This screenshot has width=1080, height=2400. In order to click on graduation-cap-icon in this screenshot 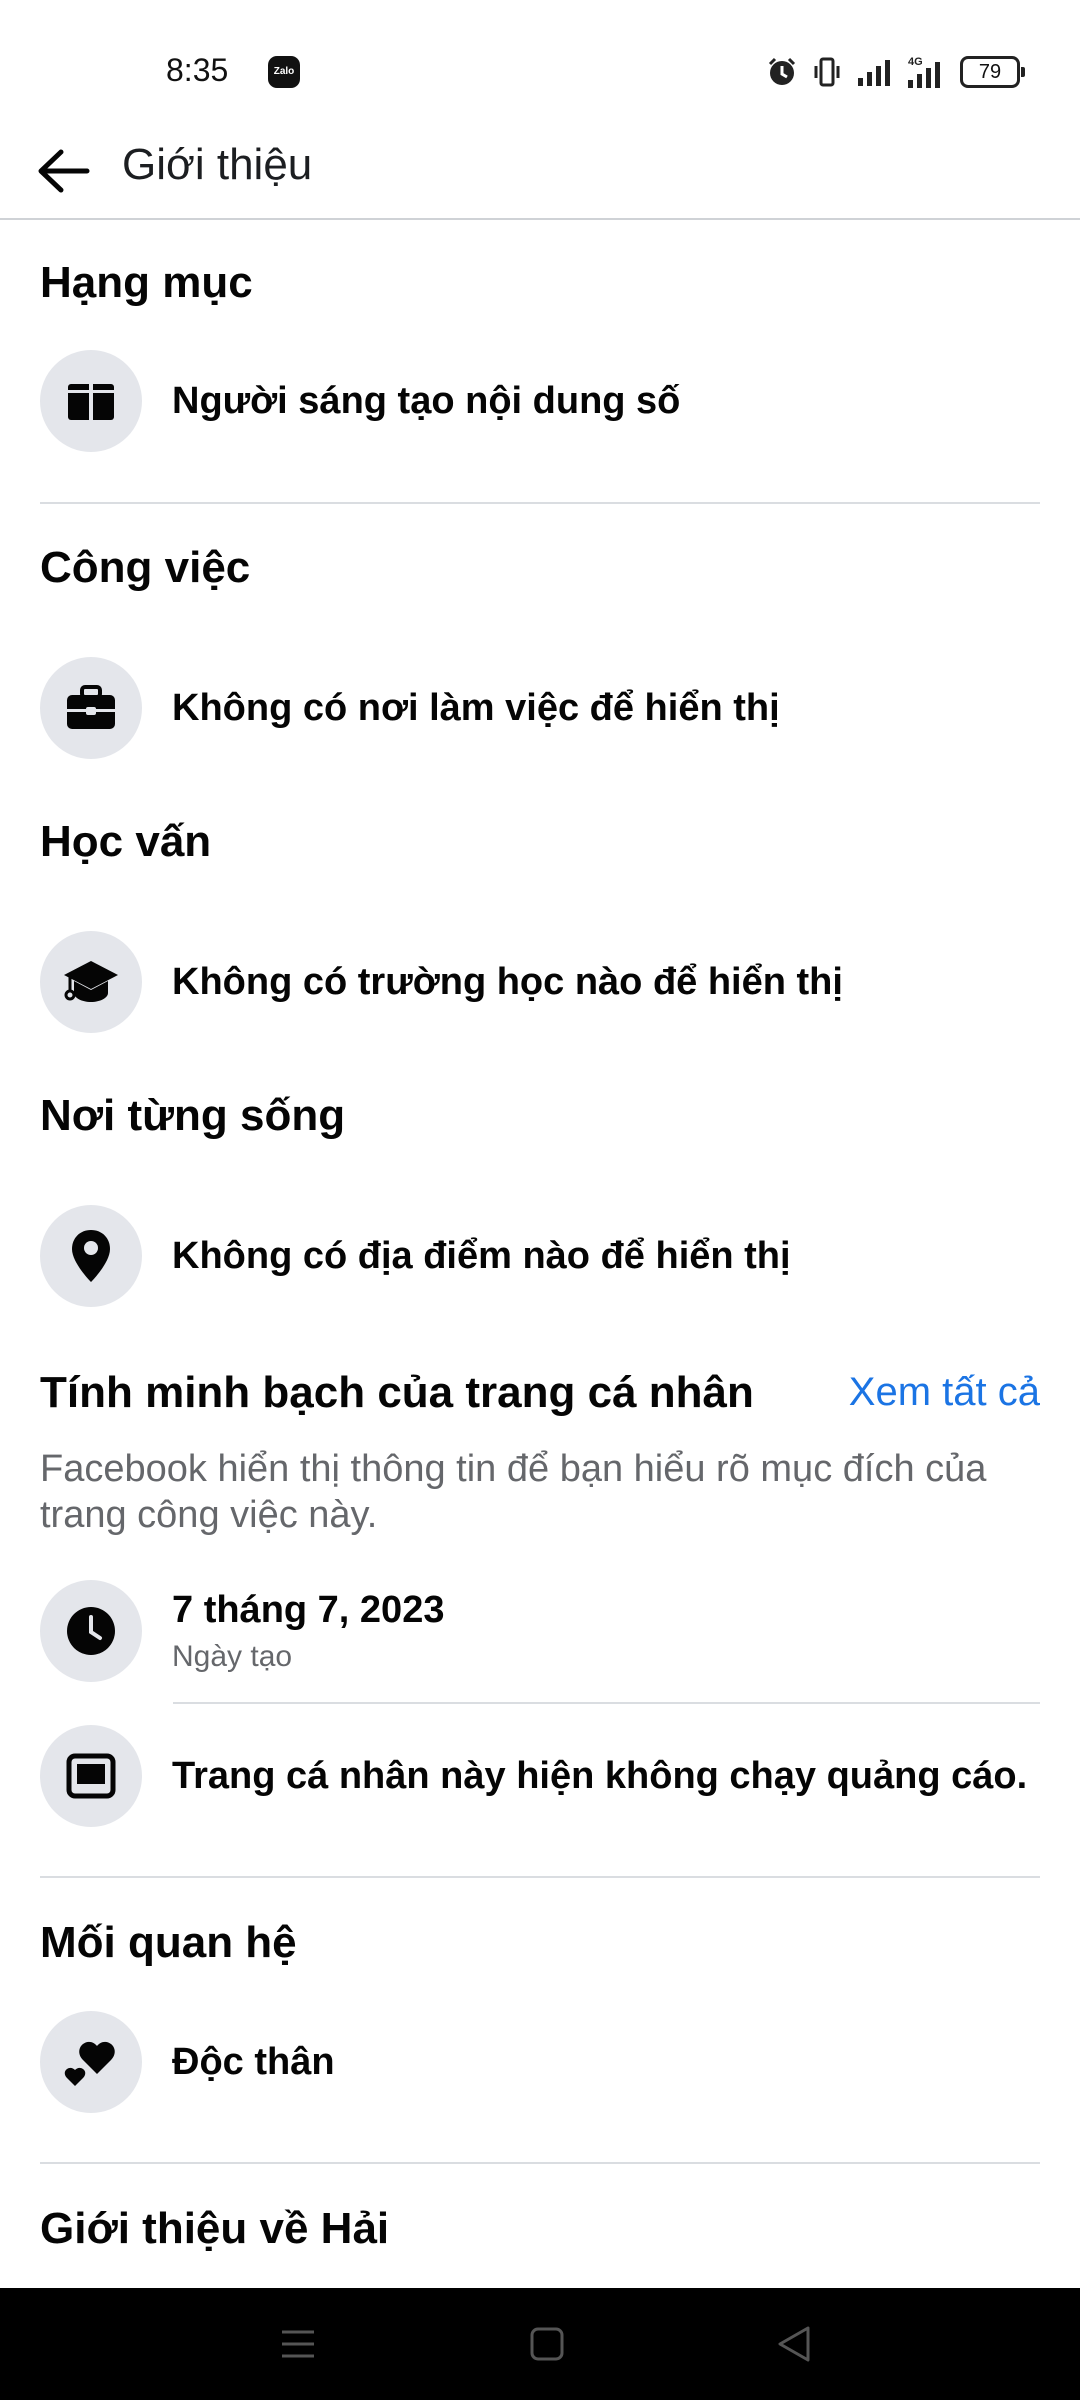, I will do `click(91, 981)`.